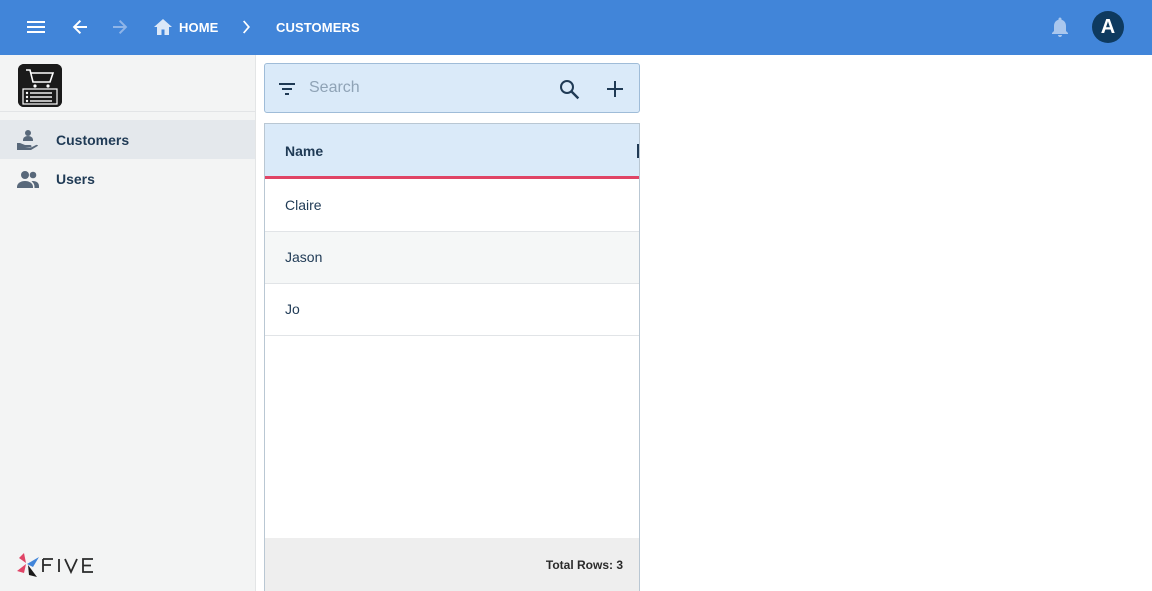 This screenshot has width=1152, height=591. I want to click on sidebar-item-users: Users, so click(127, 178).